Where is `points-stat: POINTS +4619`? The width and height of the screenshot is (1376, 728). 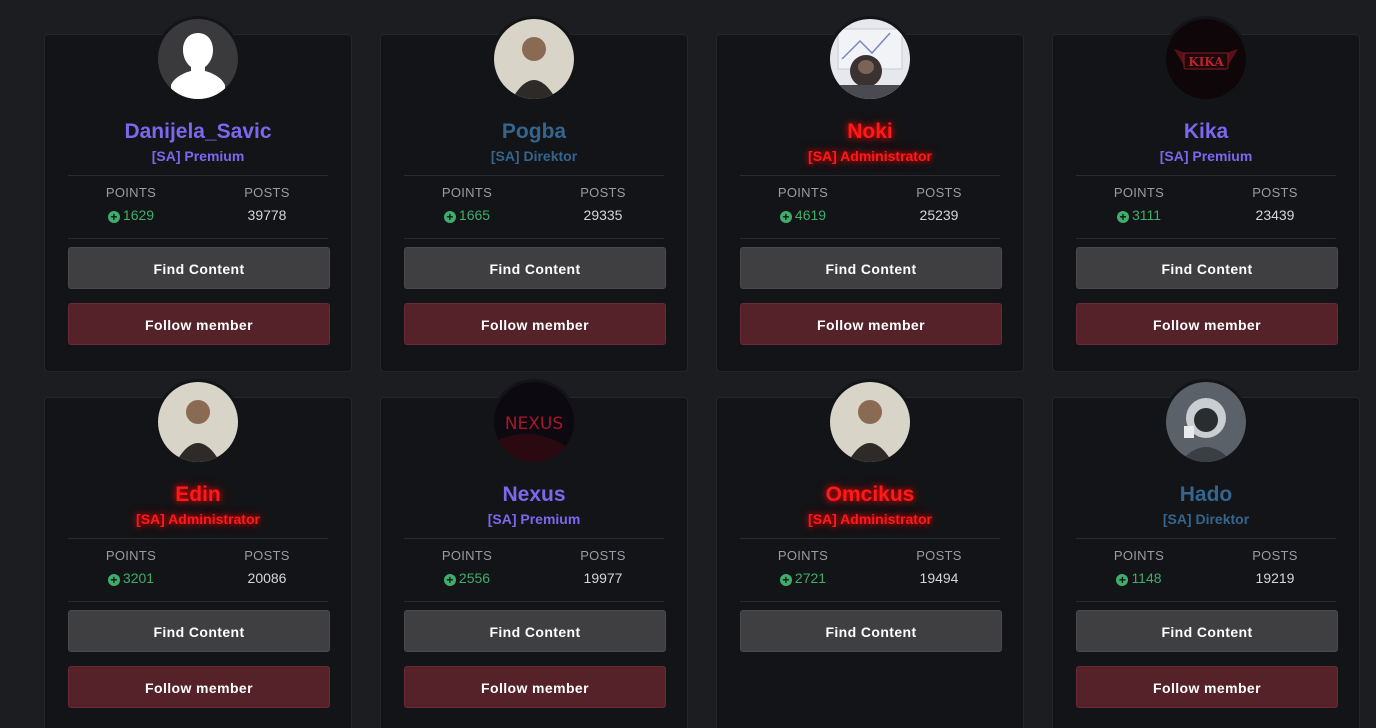 points-stat: POINTS +4619 is located at coordinates (803, 204).